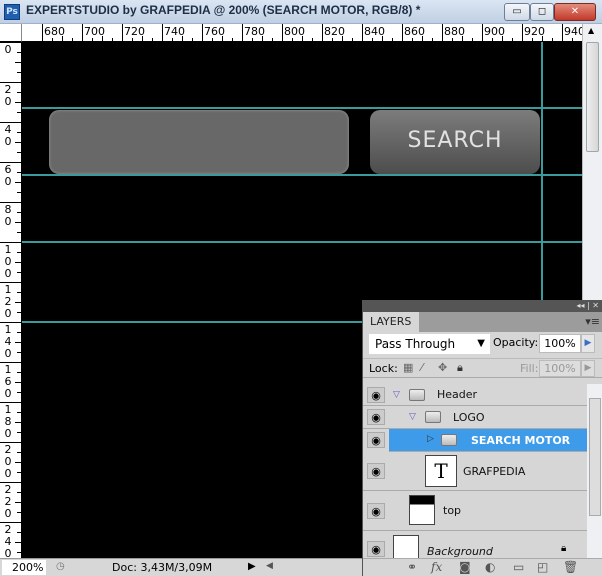 The height and width of the screenshot is (576, 602). I want to click on maximize-button: ◻, so click(542, 12).